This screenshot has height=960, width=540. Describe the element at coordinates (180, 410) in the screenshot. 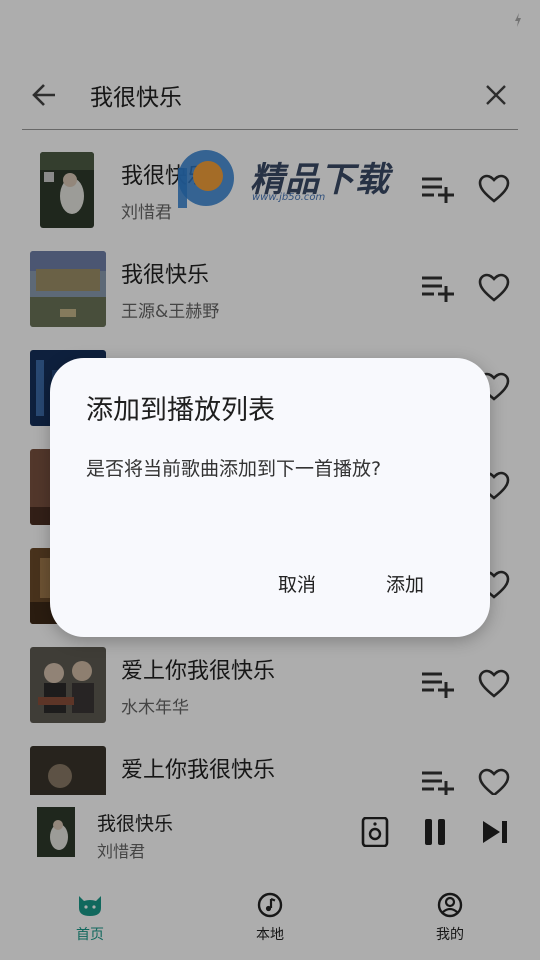

I see `dialog-title: 添加到播放列表` at that location.